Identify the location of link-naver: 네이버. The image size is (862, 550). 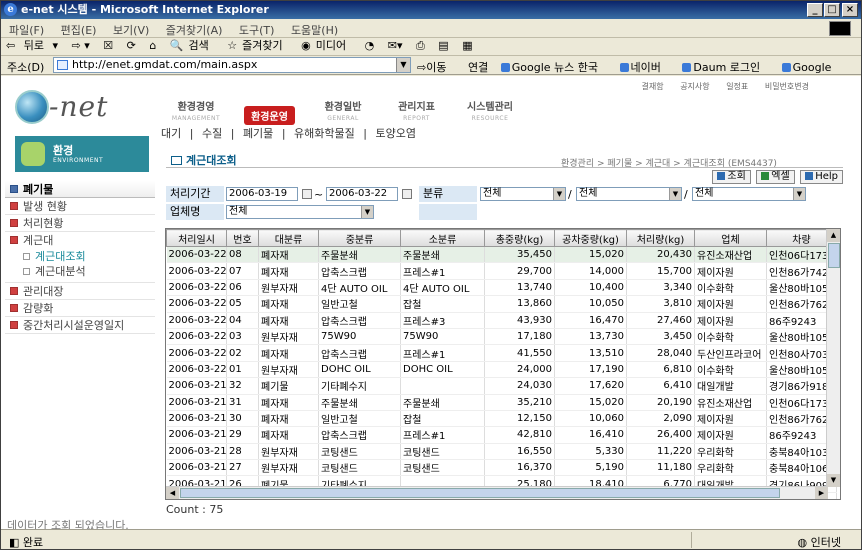
(644, 67).